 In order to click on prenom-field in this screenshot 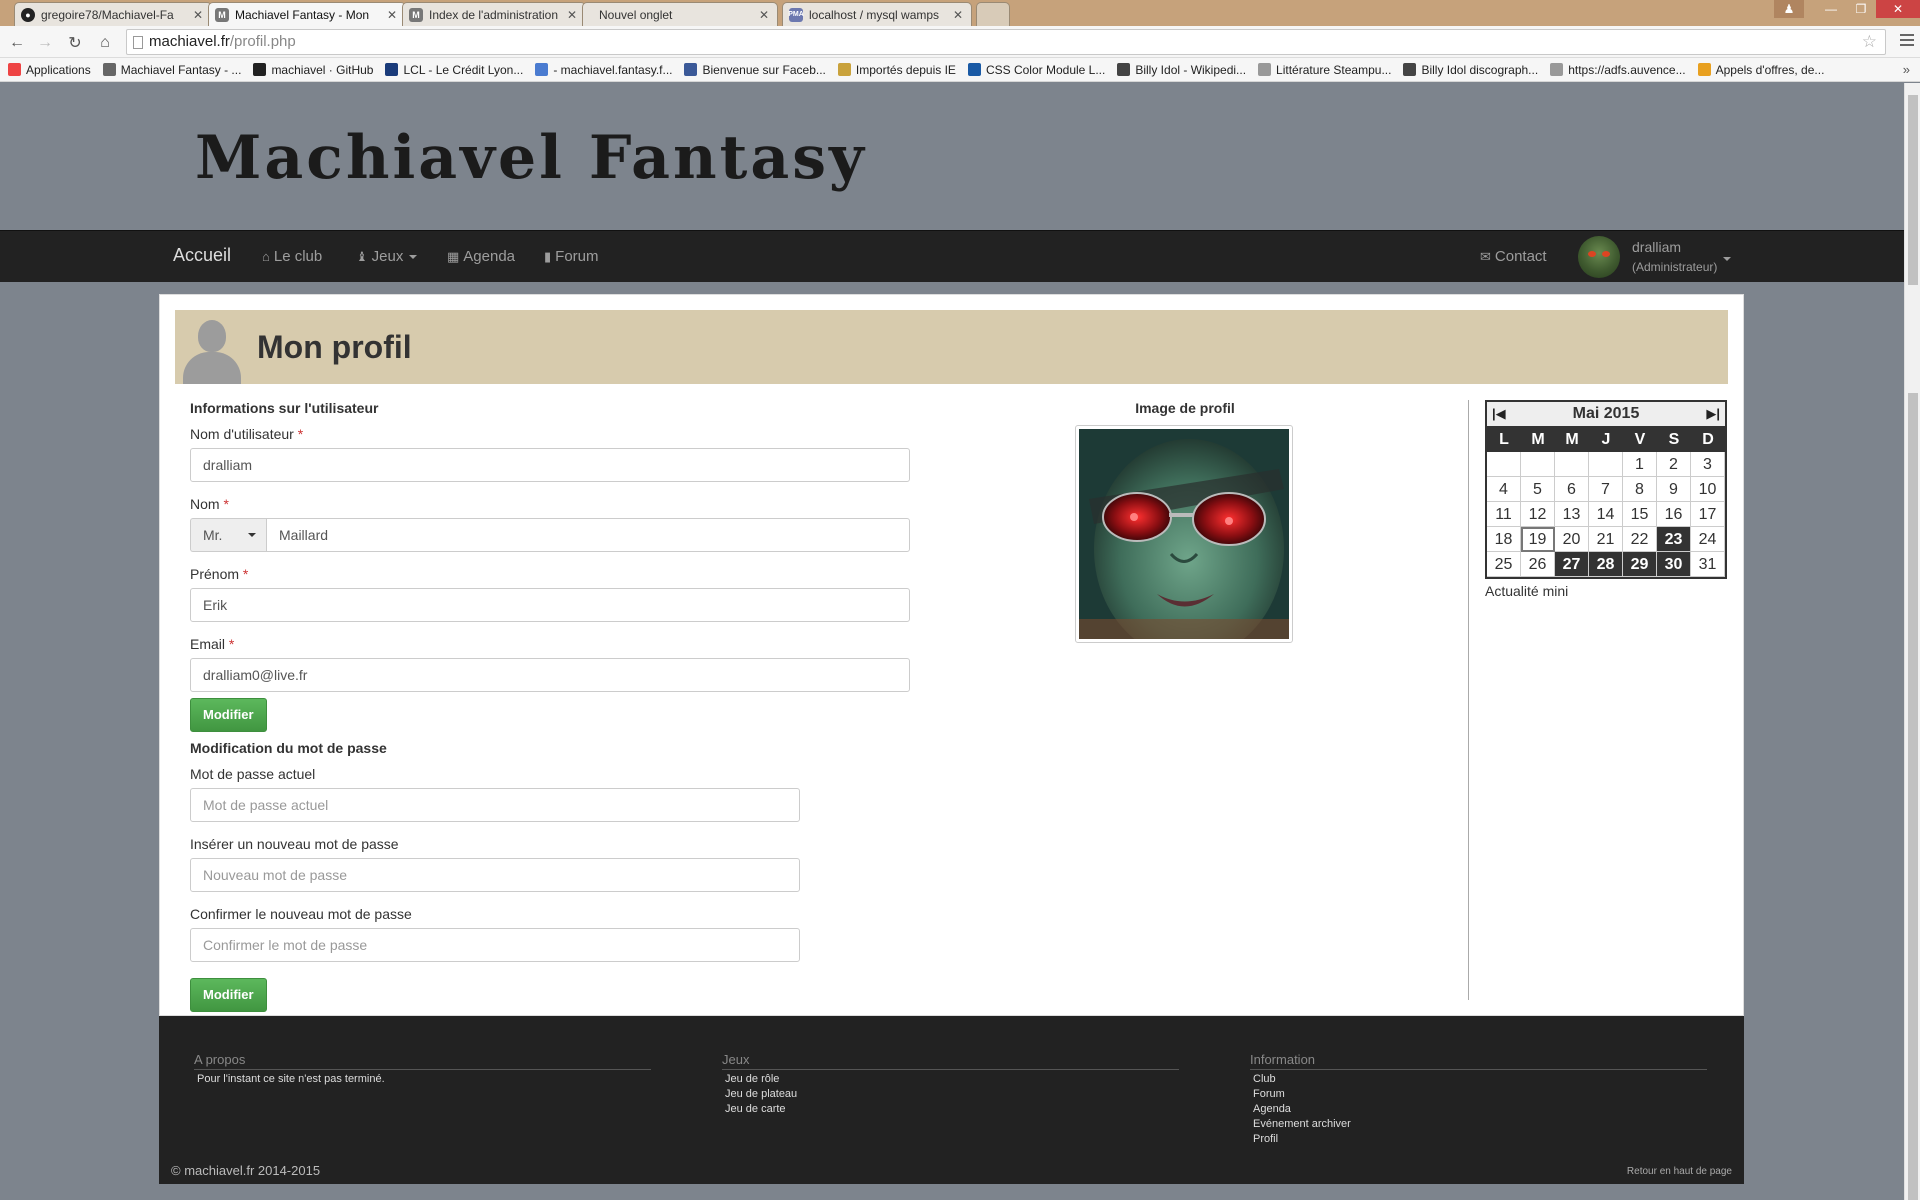, I will do `click(550, 605)`.